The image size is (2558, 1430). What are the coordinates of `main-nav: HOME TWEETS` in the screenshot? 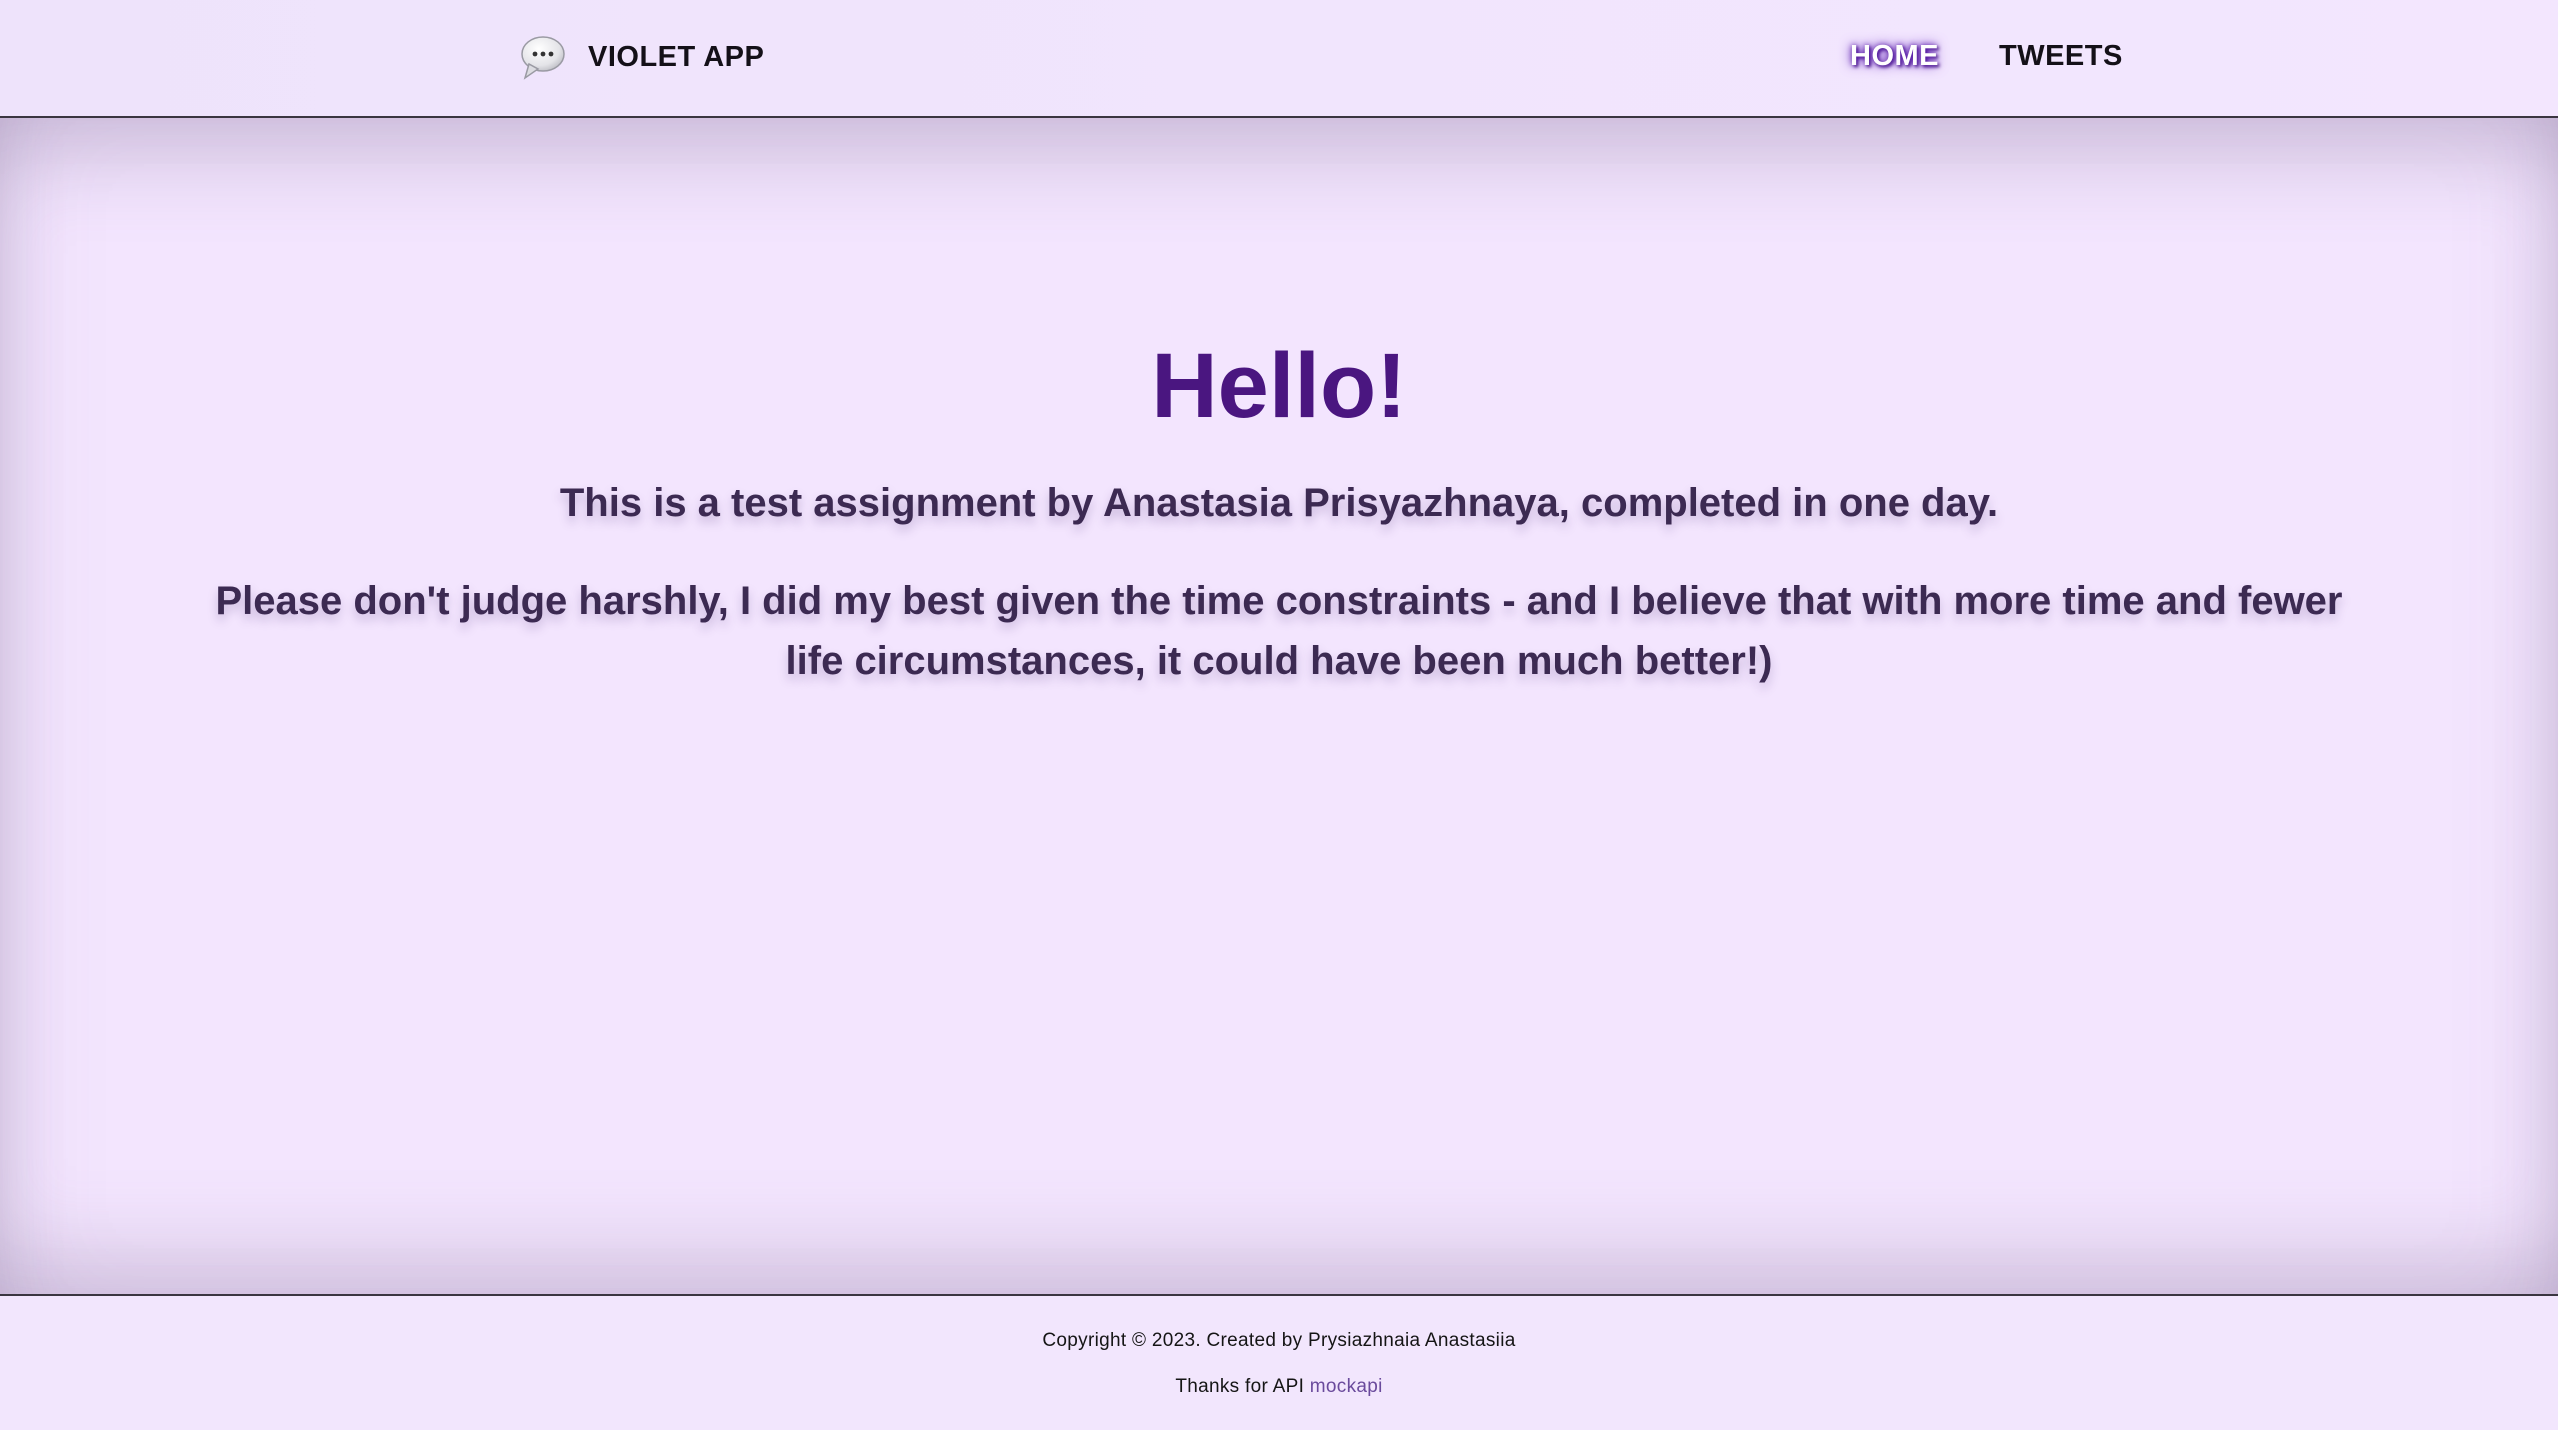 It's located at (2016, 56).